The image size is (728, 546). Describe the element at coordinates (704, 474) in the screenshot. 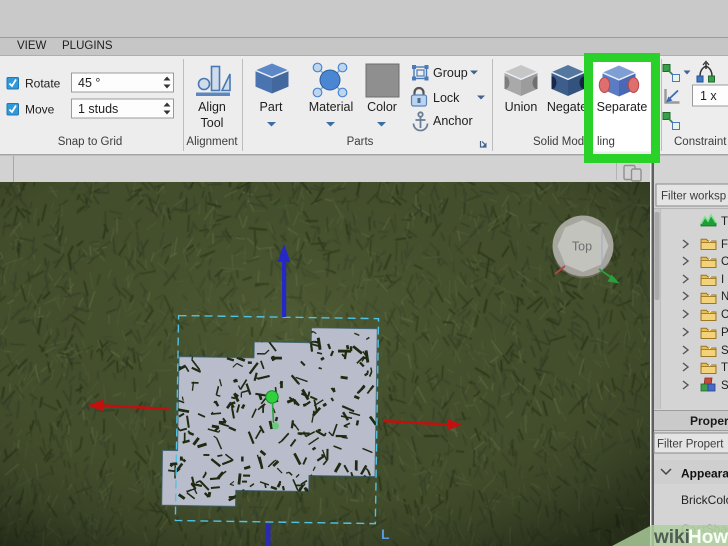

I see `svg-text: Appeara` at that location.